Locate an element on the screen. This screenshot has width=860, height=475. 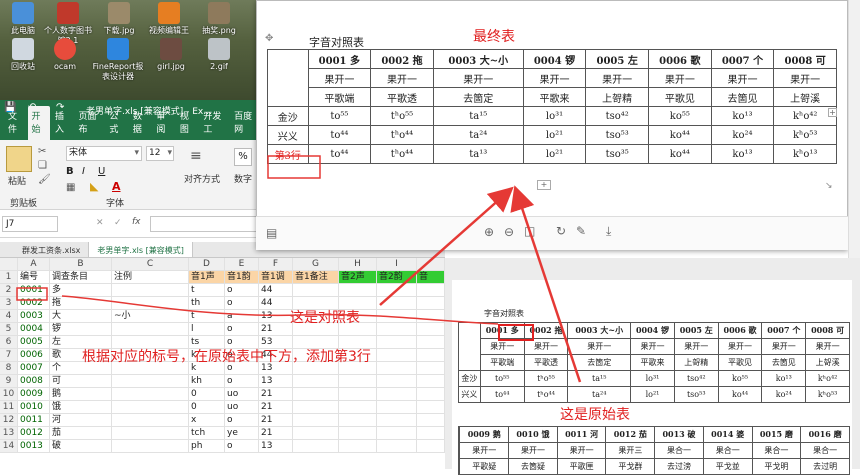
vertical-scrollbar is located at coordinates (854, 129).